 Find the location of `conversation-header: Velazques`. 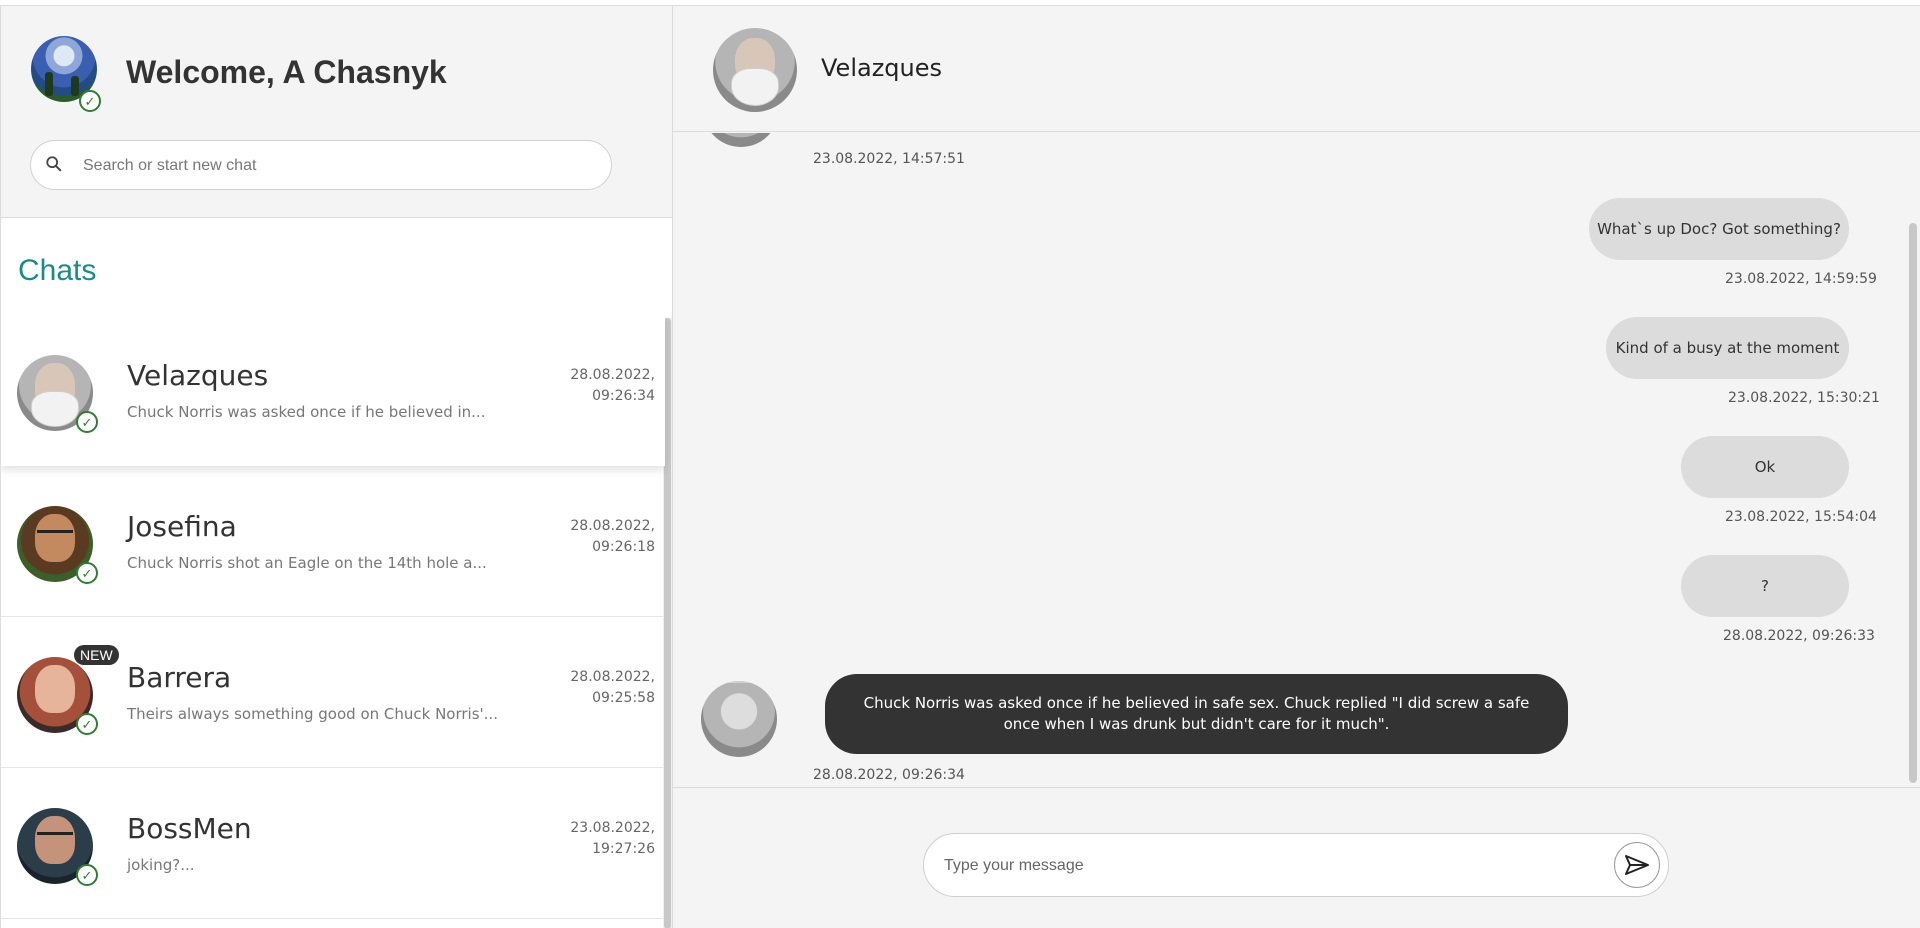

conversation-header: Velazques is located at coordinates (1296, 69).